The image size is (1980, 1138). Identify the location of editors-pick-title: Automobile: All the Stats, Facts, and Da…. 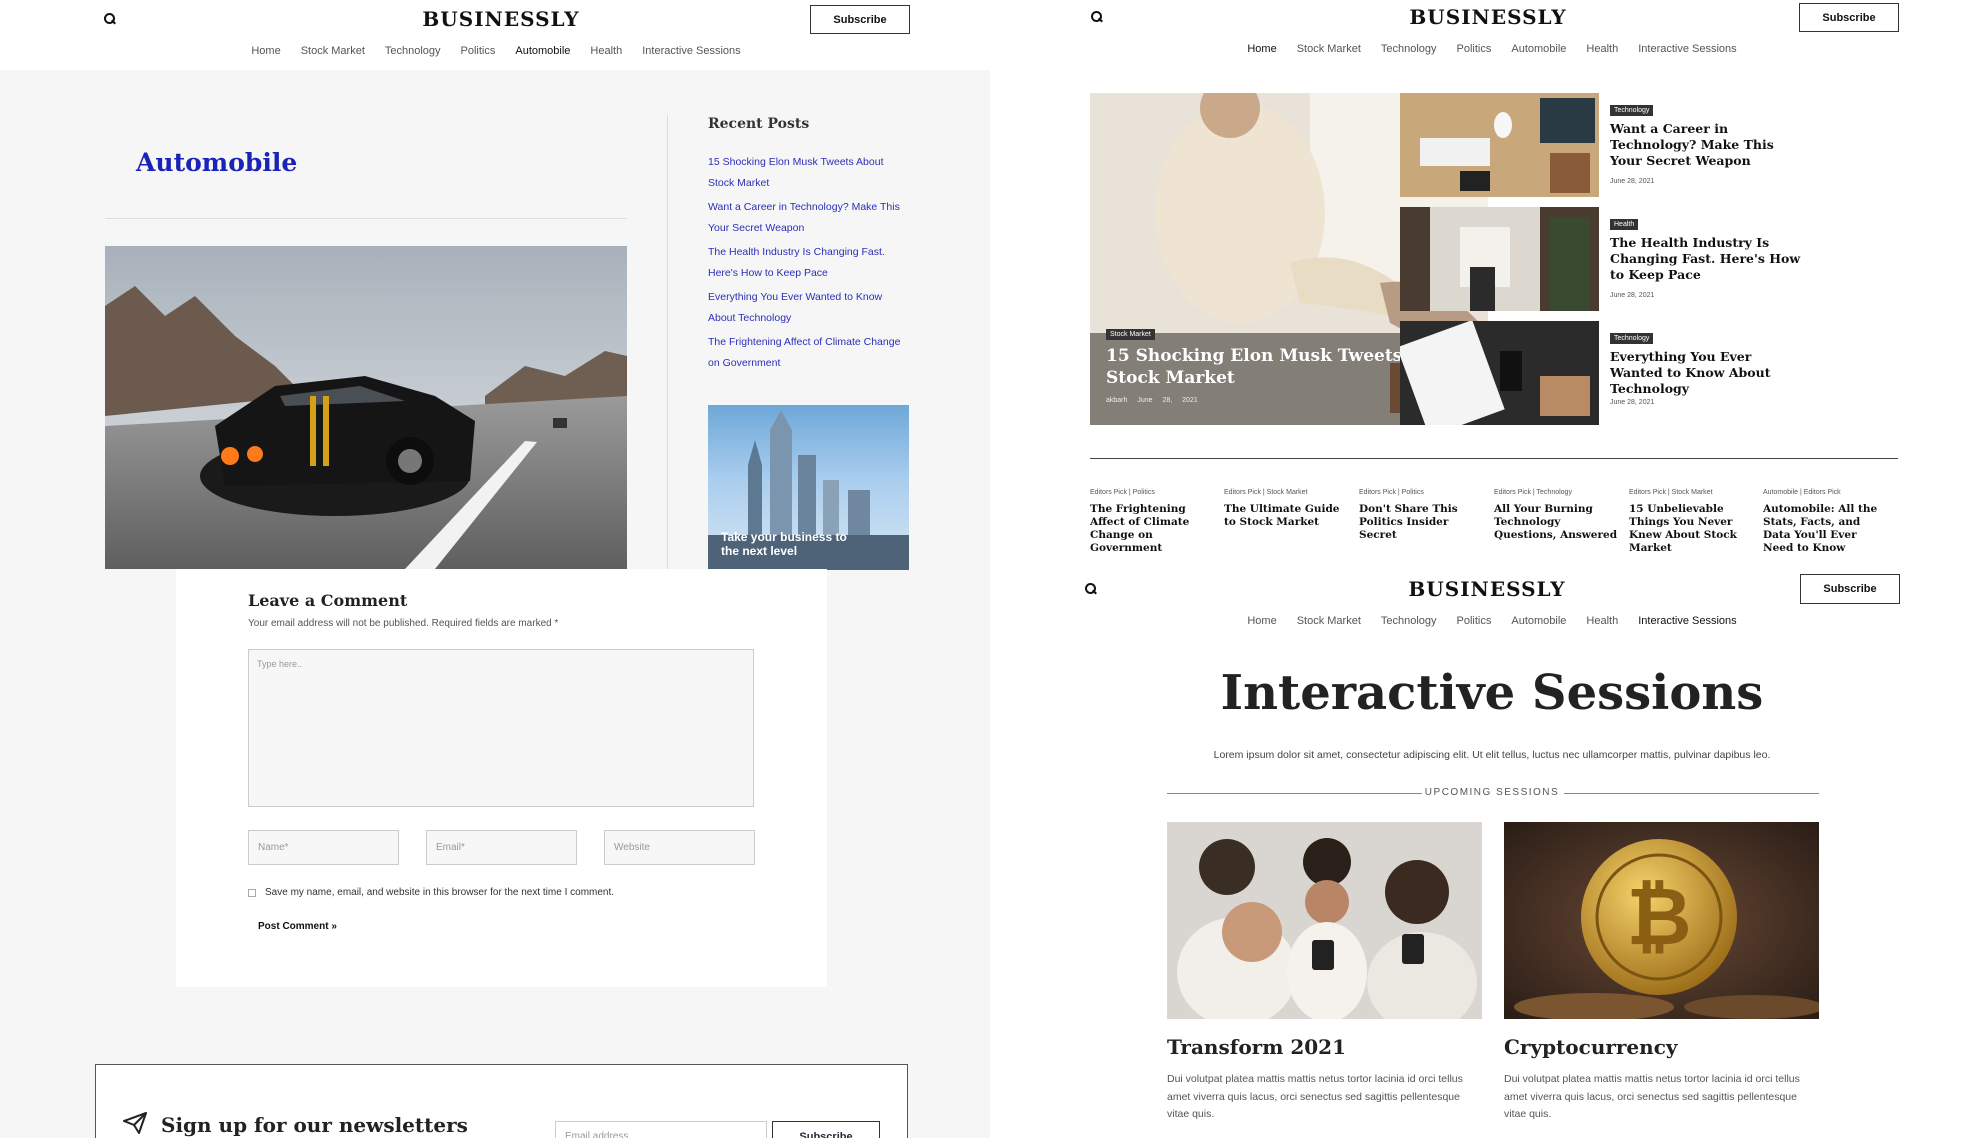
(1825, 529).